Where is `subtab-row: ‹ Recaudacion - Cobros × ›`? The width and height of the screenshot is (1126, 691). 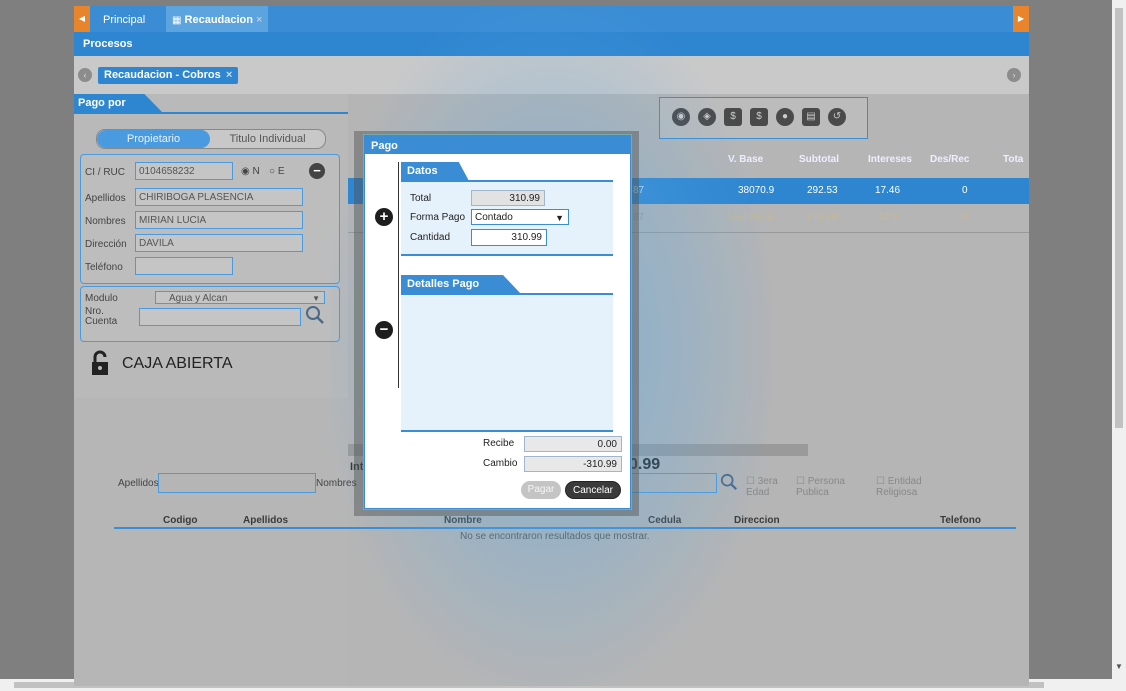 subtab-row: ‹ Recaudacion - Cobros × › is located at coordinates (551, 75).